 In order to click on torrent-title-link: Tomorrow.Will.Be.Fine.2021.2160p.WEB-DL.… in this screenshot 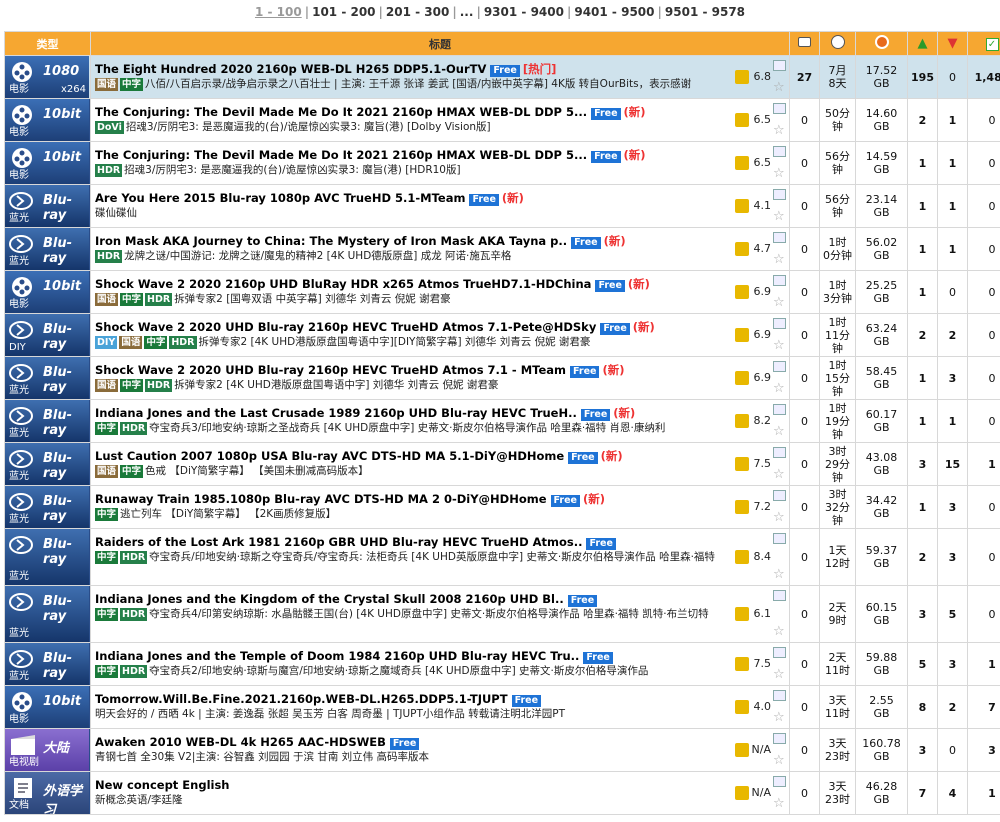, I will do `click(301, 699)`.